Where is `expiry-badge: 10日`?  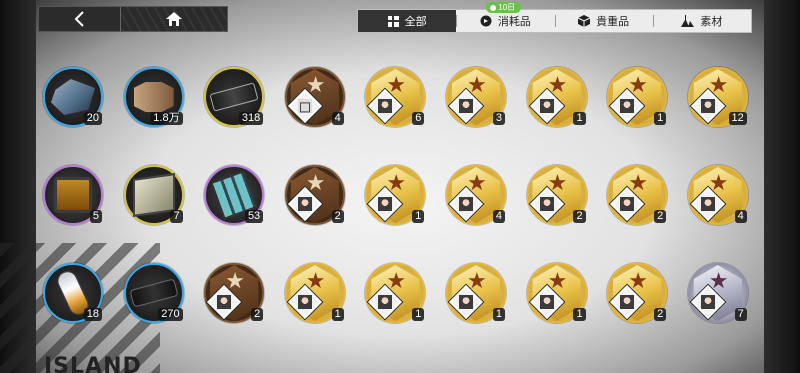
expiry-badge: 10日 is located at coordinates (504, 7).